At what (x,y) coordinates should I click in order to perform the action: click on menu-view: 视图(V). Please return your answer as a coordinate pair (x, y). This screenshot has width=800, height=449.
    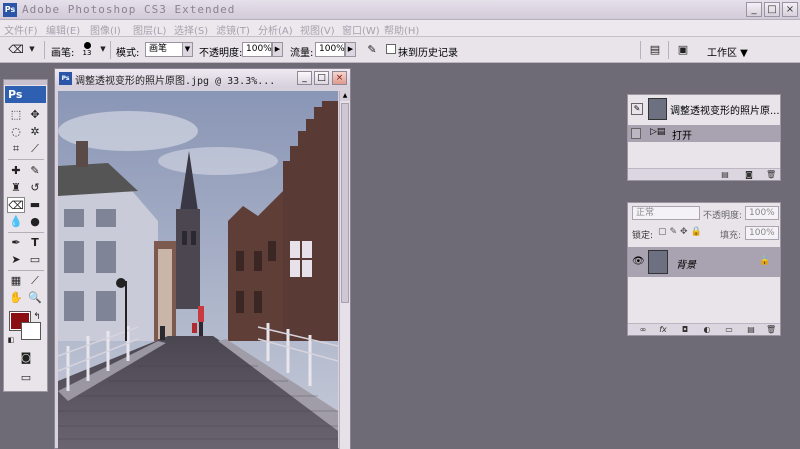
    Looking at the image, I should click on (317, 29).